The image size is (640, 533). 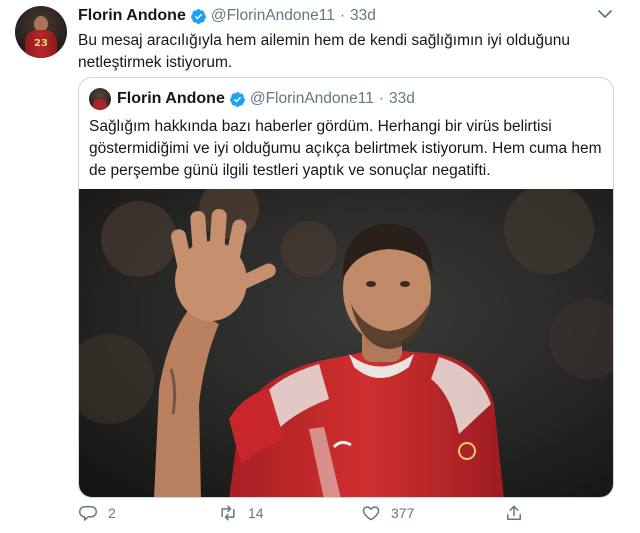 I want to click on tweet-time: 33d, so click(x=363, y=16).